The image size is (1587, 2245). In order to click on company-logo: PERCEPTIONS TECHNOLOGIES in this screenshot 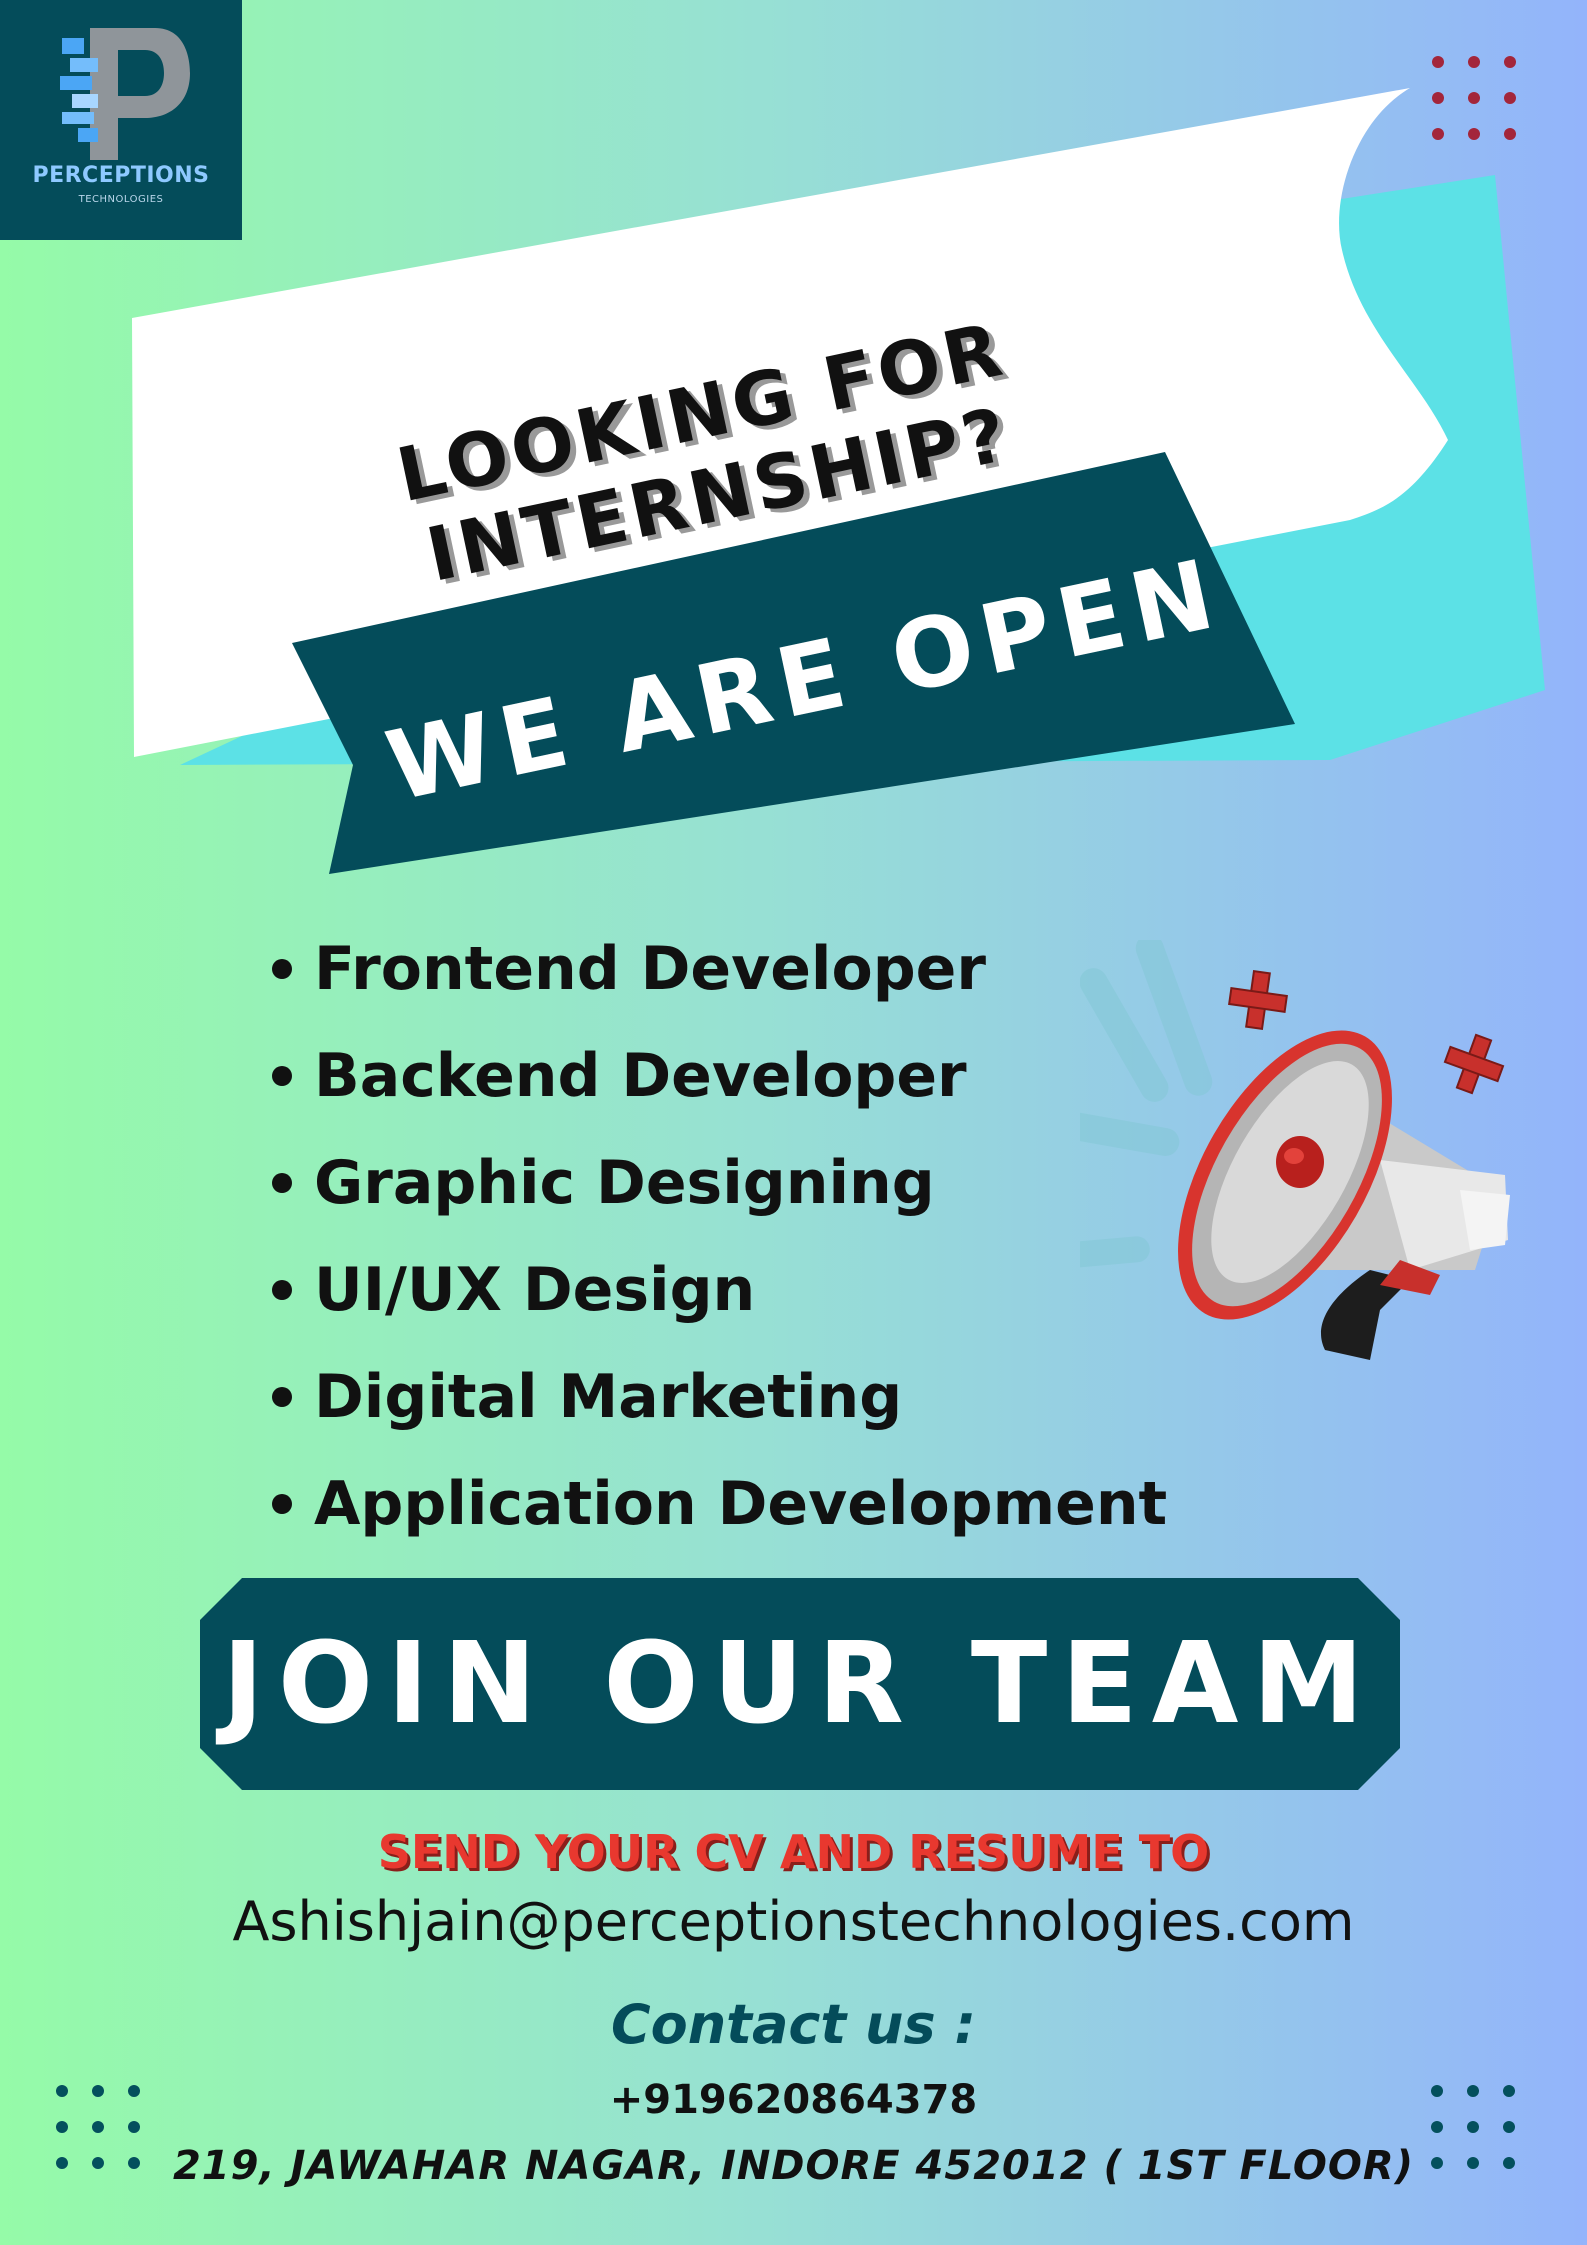, I will do `click(121, 120)`.